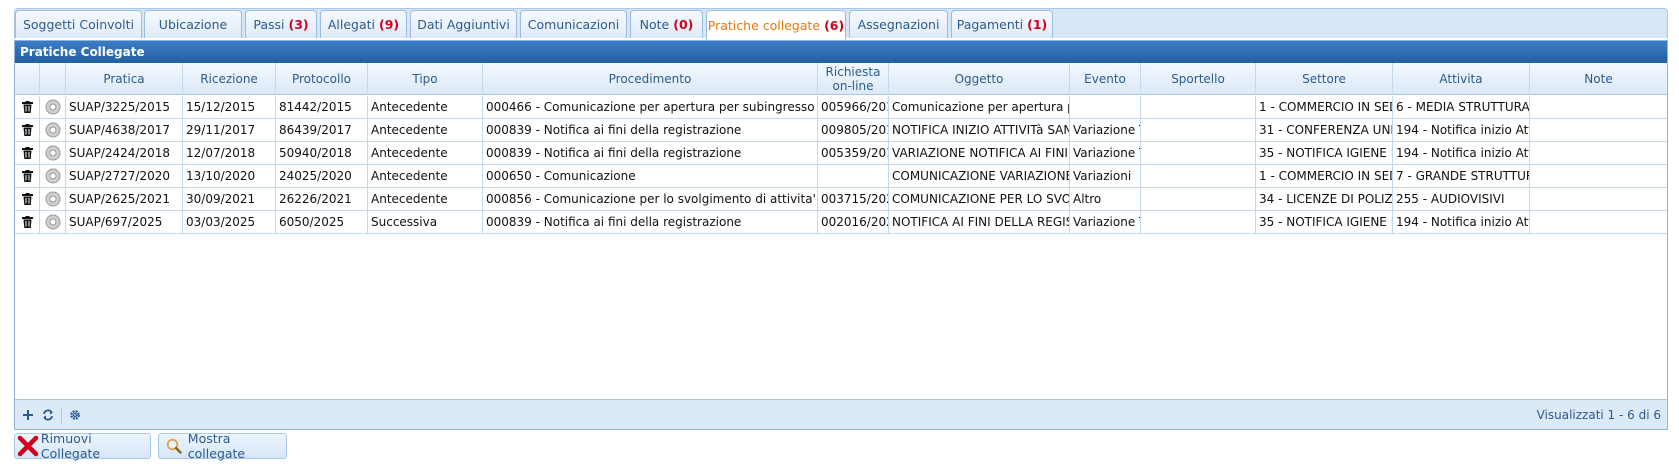  Describe the element at coordinates (898, 24) in the screenshot. I see `tab-assegnazioni: Assegnazioni` at that location.